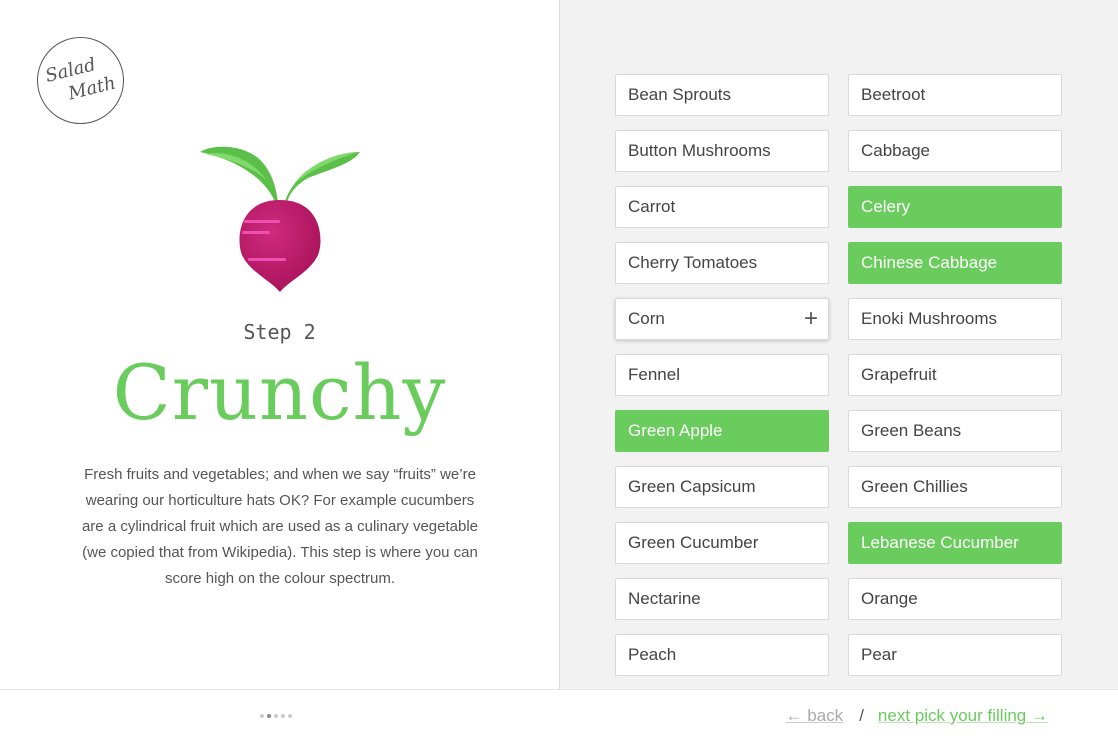 Image resolution: width=1118 pixels, height=745 pixels. Describe the element at coordinates (280, 219) in the screenshot. I see `beetroot-icon` at that location.